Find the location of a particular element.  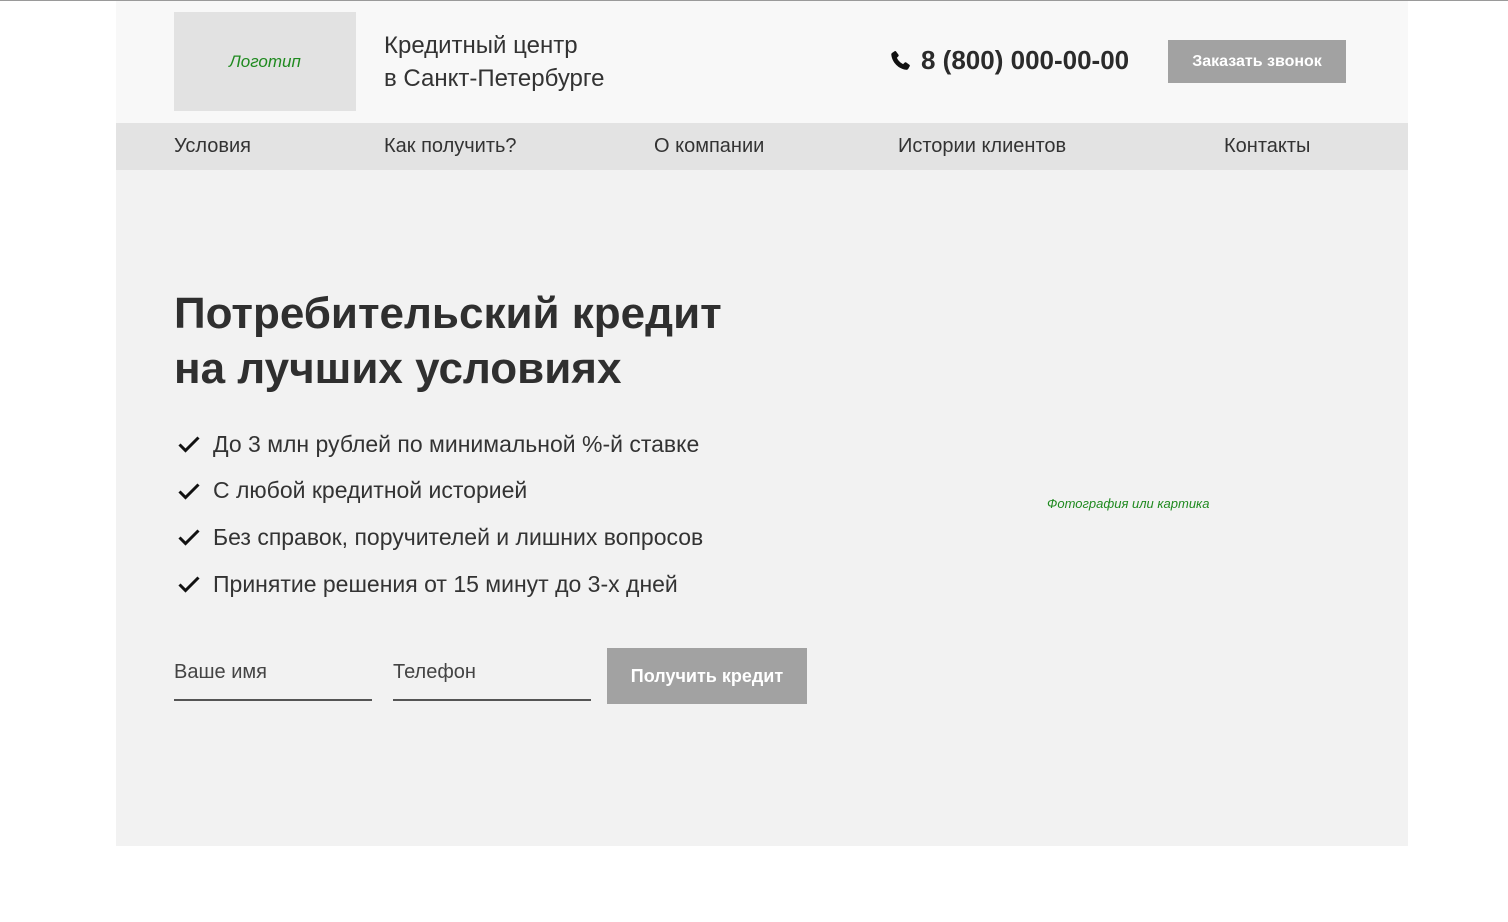

phone-icon is located at coordinates (900, 61).